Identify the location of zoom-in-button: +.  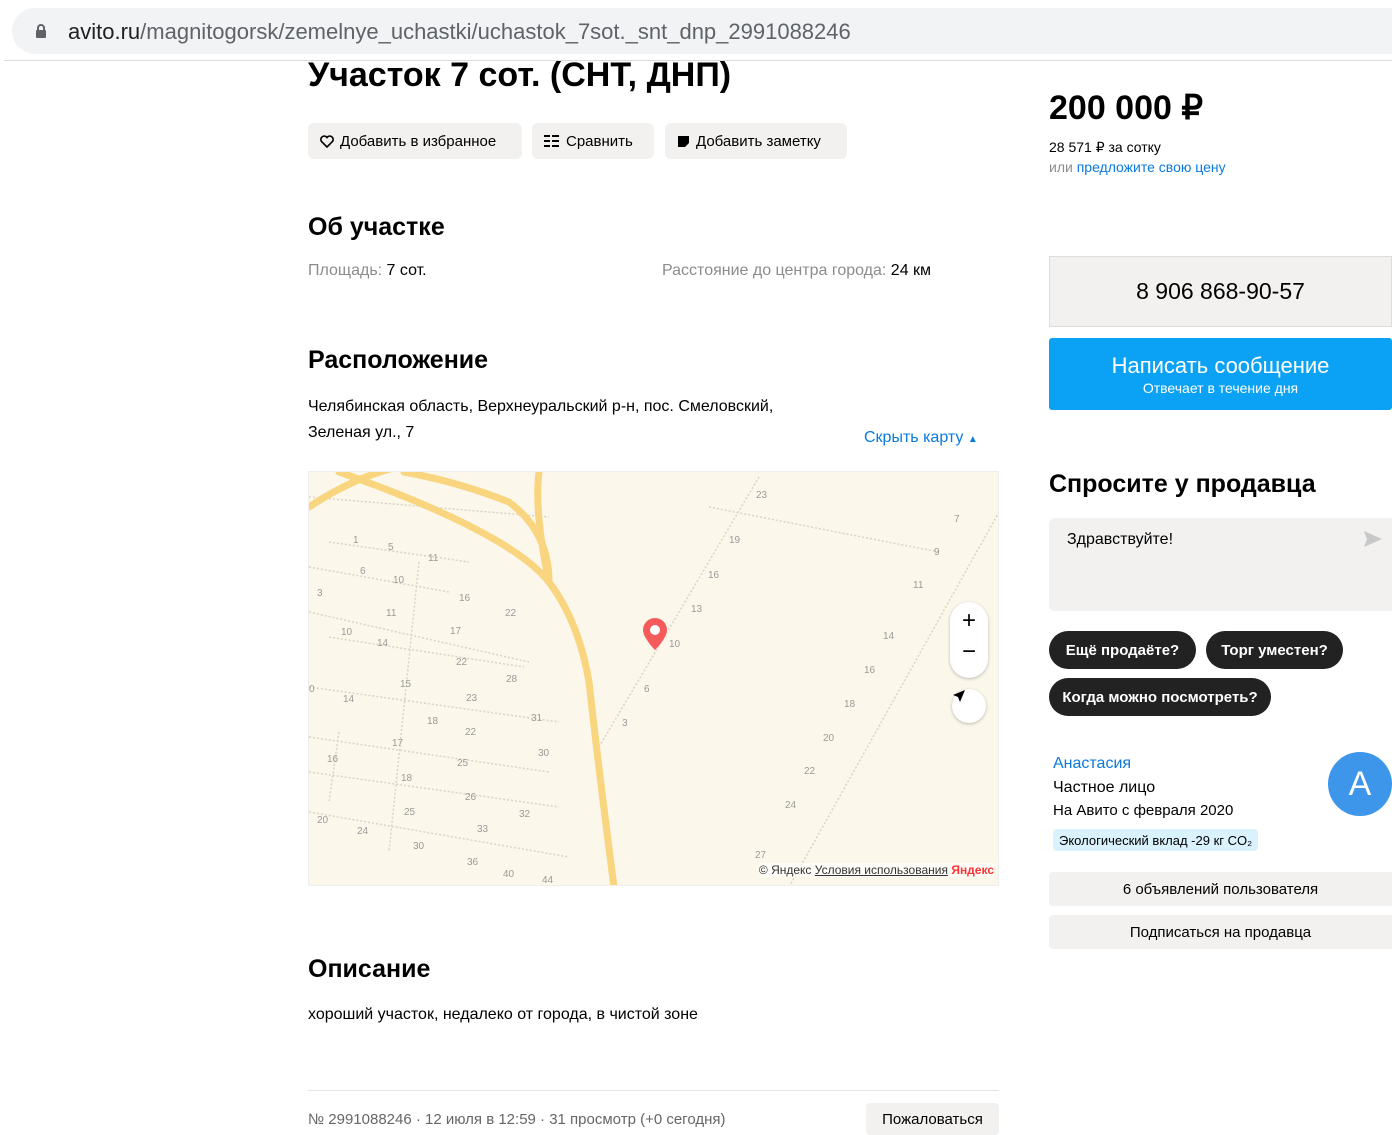
(969, 621).